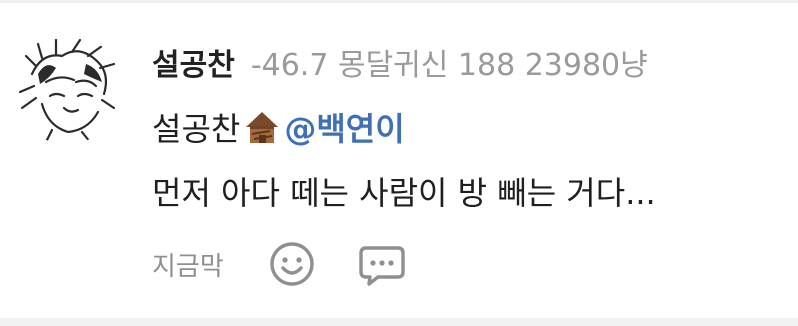 The width and height of the screenshot is (798, 326). I want to click on author-name: 설공찬, so click(193, 62).